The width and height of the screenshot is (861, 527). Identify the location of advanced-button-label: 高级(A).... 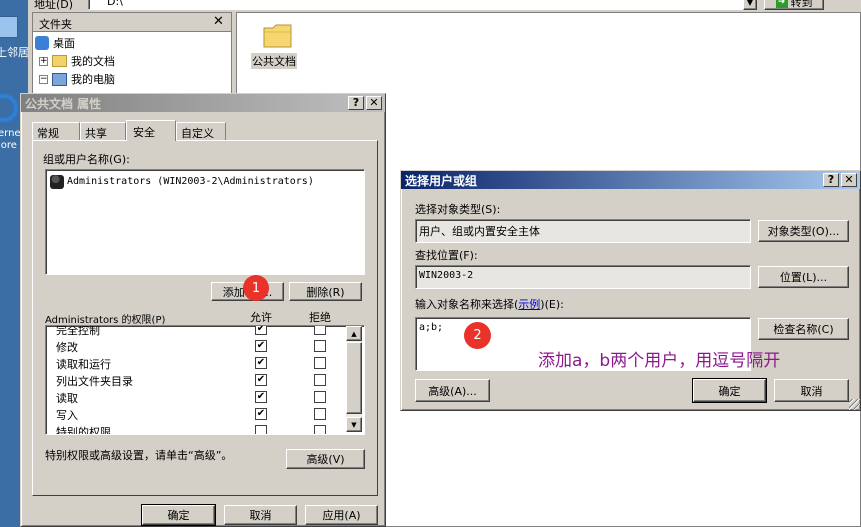
(452, 391).